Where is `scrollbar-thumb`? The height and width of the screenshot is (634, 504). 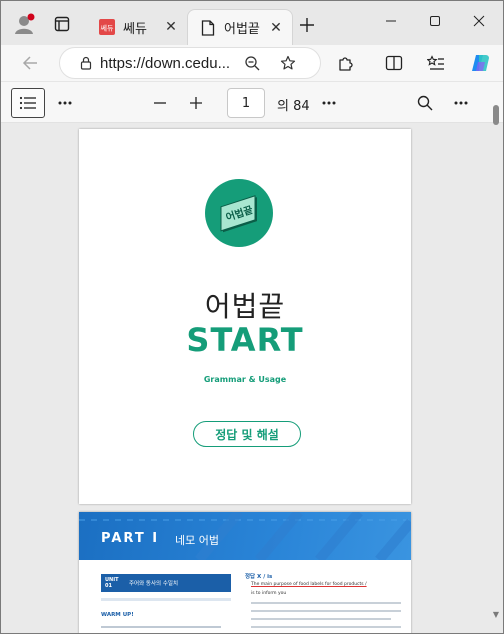 scrollbar-thumb is located at coordinates (496, 115).